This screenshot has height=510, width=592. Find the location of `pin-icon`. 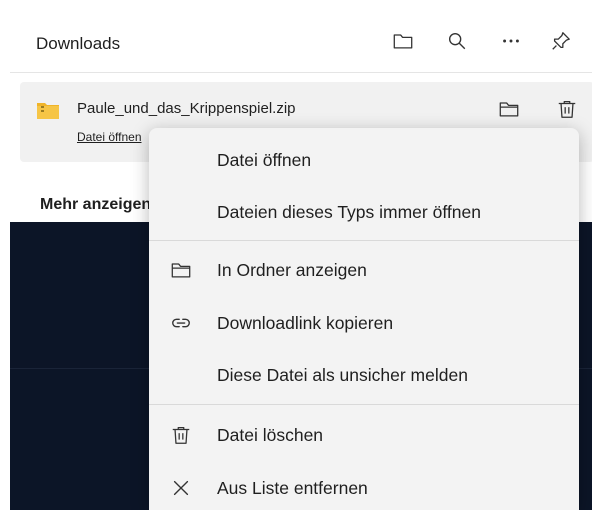

pin-icon is located at coordinates (561, 41).